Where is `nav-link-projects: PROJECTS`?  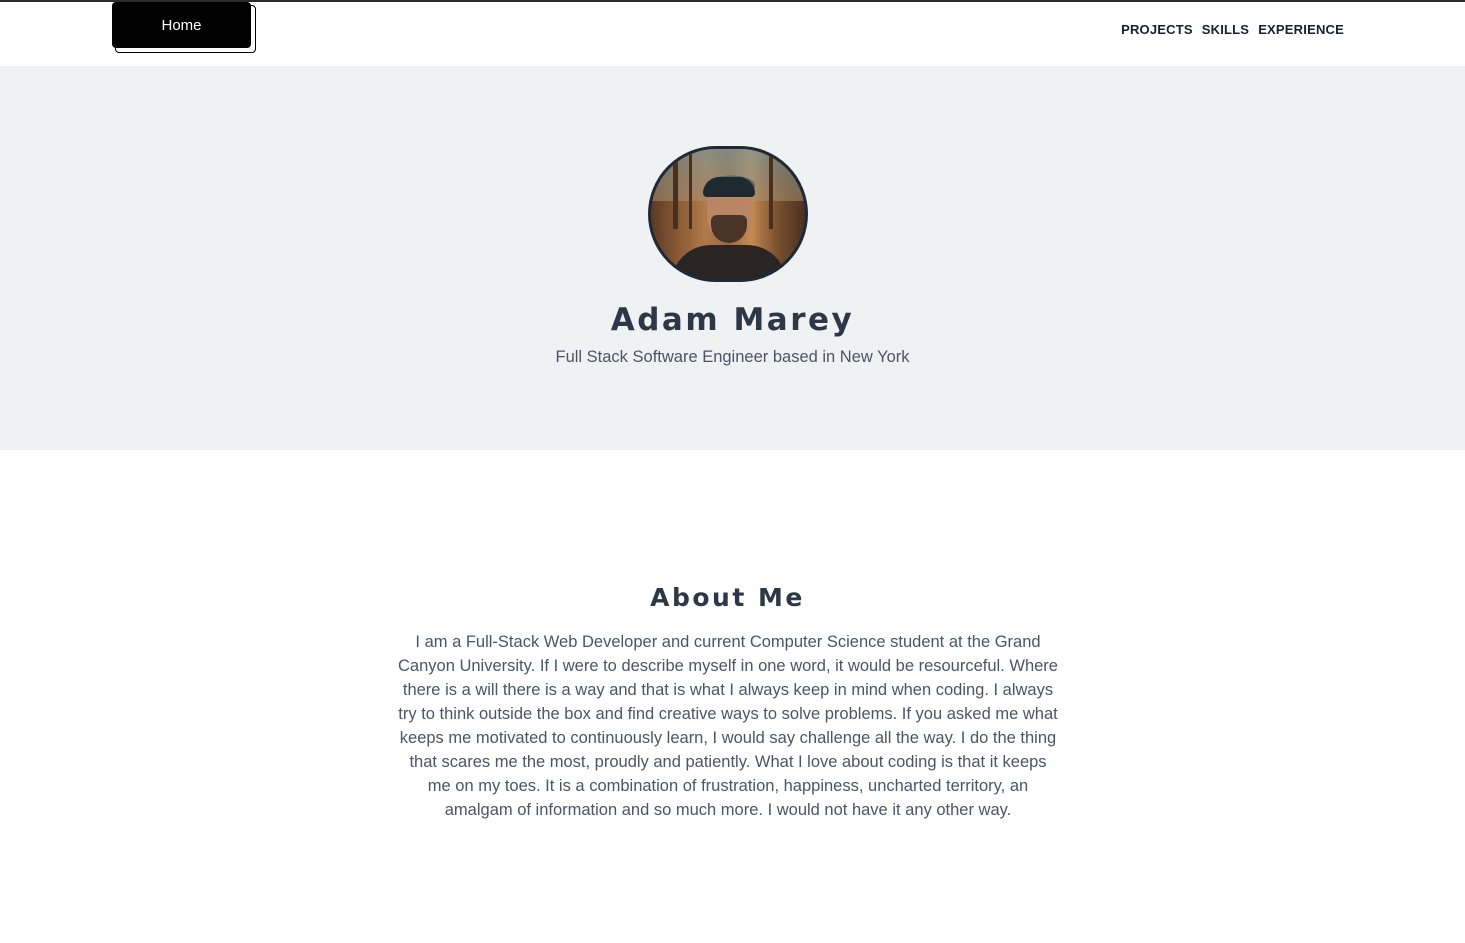 nav-link-projects: PROJECTS is located at coordinates (1157, 29).